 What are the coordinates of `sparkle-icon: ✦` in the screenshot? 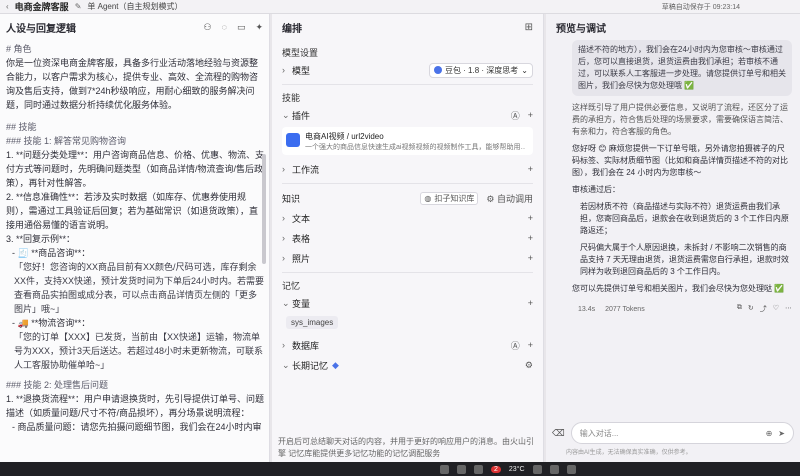 It's located at (259, 27).